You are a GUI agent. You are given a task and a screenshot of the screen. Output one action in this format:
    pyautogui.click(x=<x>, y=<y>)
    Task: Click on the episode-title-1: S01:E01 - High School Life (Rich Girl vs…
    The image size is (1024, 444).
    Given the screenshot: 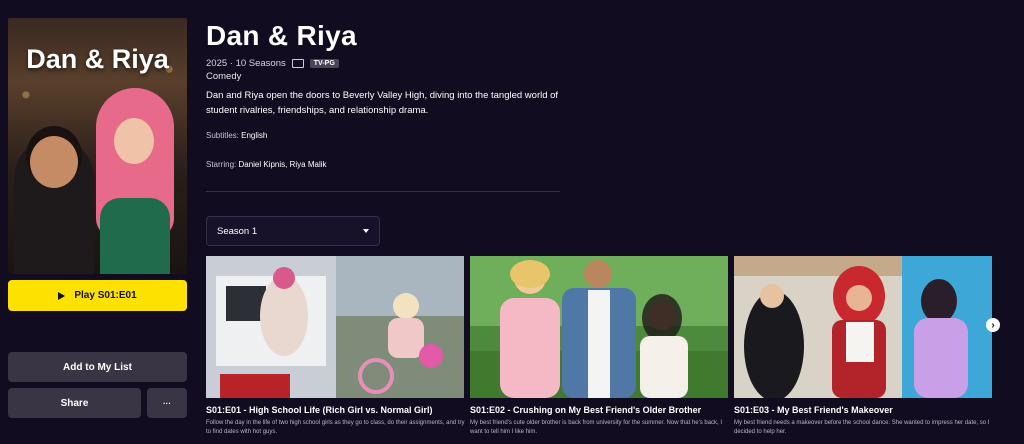 What is the action you would take?
    pyautogui.click(x=335, y=410)
    